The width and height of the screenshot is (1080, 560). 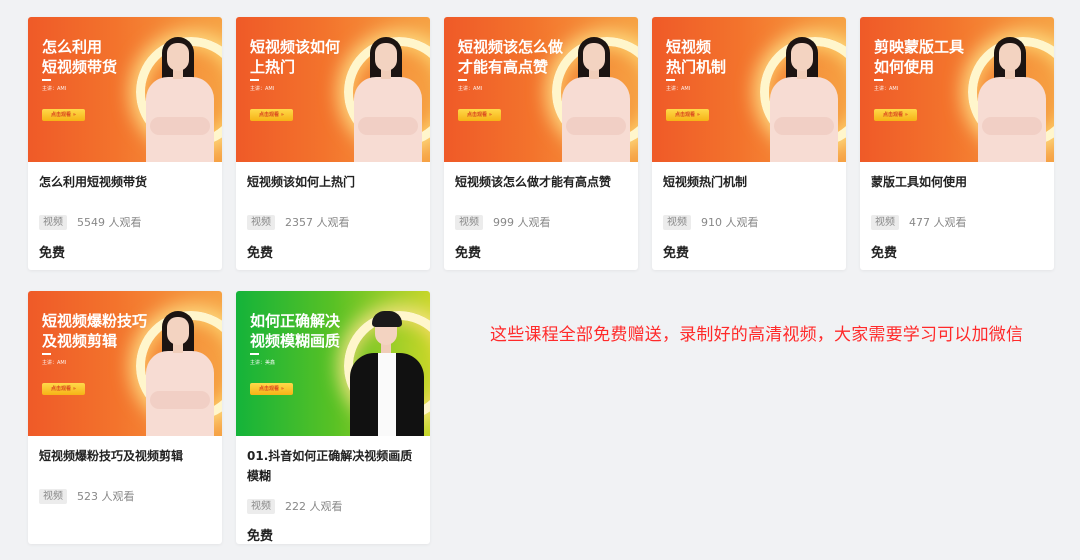 What do you see at coordinates (333, 363) in the screenshot?
I see `course-thumbnail: 如何正确解决 视频模糊画质 主讲：美鑫 点击观看 »` at bounding box center [333, 363].